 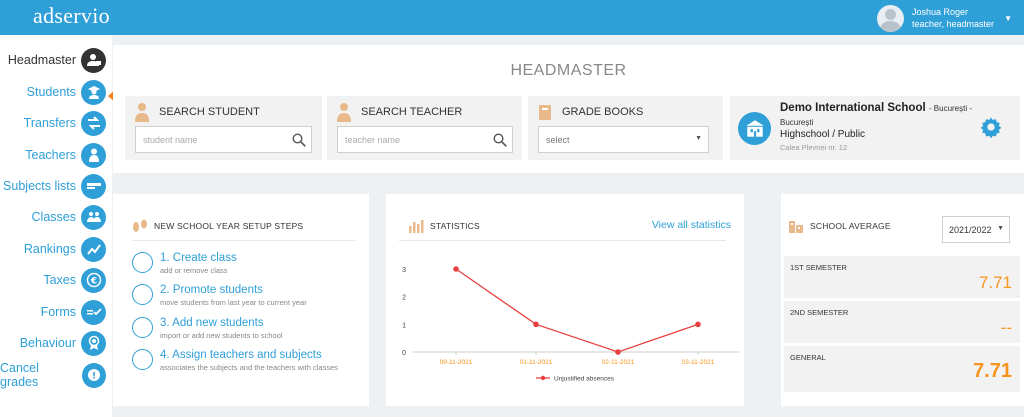 What do you see at coordinates (952, 24) in the screenshot?
I see `user-role: teacher, headmaster` at bounding box center [952, 24].